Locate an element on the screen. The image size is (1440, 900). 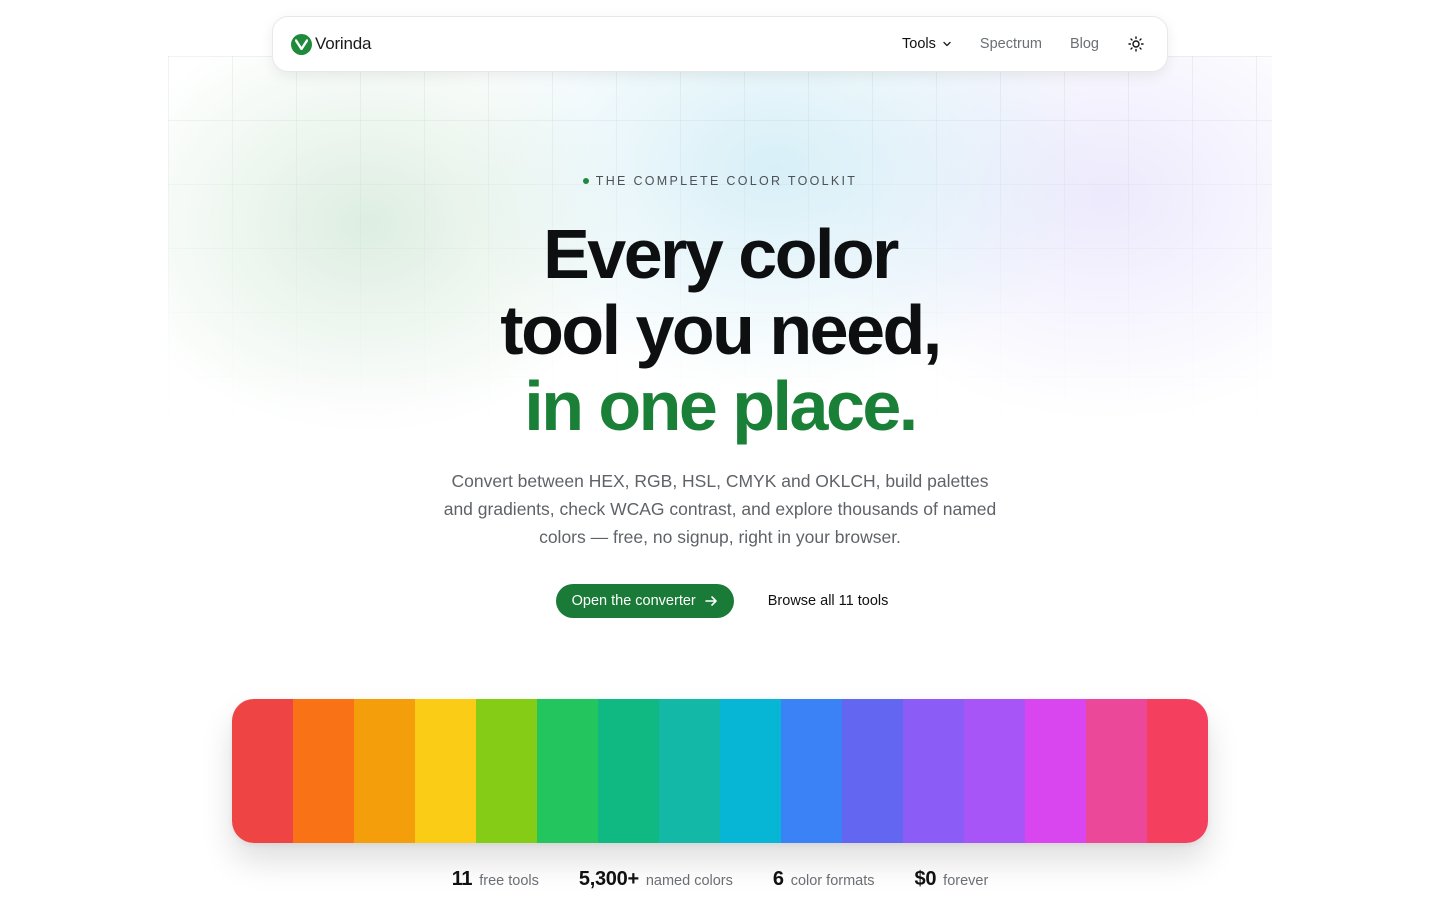
chevron-down-icon is located at coordinates (947, 44).